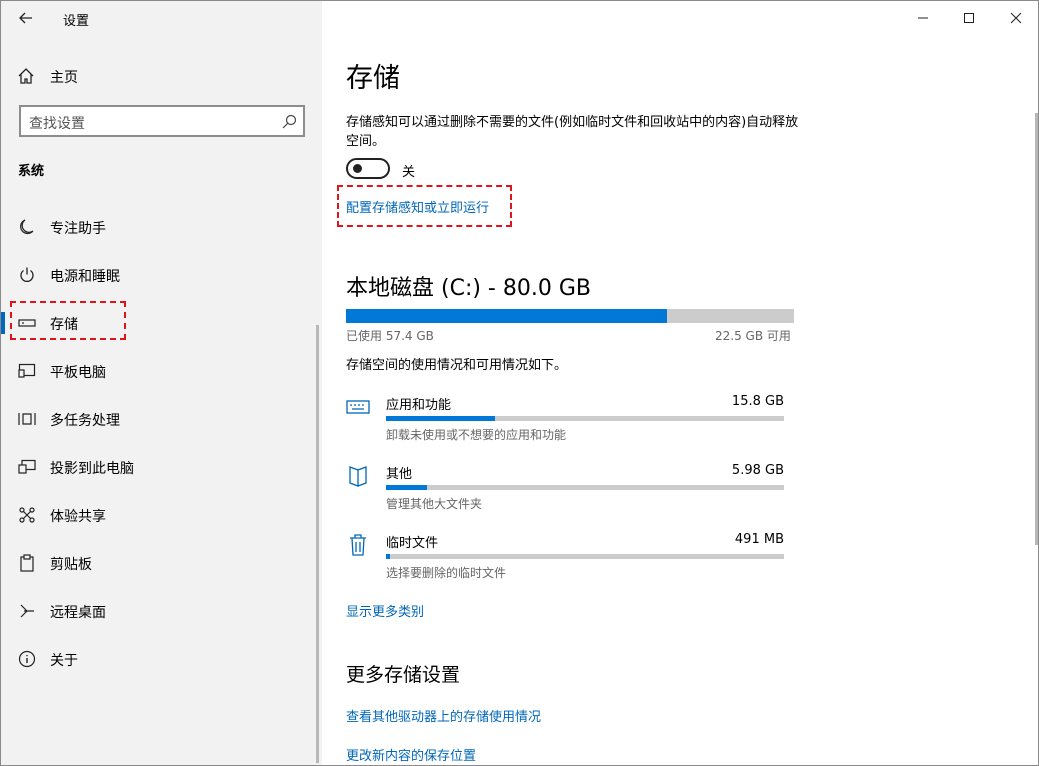  What do you see at coordinates (27, 275) in the screenshot?
I see `power-icon` at bounding box center [27, 275].